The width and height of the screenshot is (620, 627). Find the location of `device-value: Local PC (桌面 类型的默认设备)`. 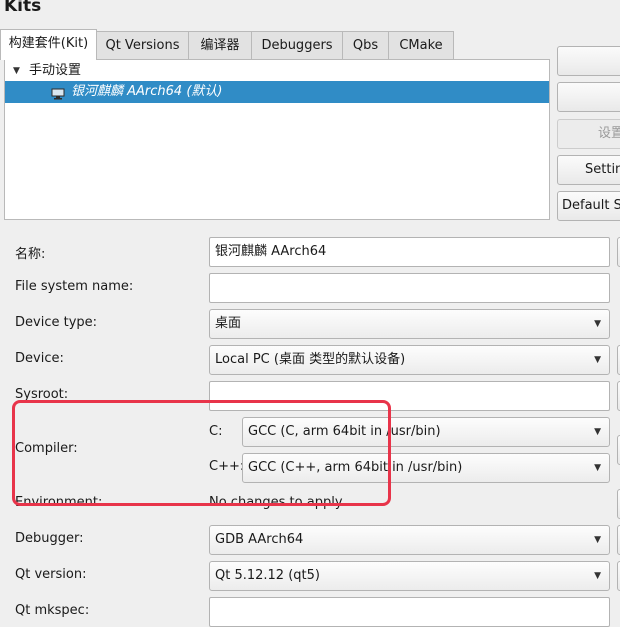

device-value: Local PC (桌面 类型的默认设备) is located at coordinates (310, 359).